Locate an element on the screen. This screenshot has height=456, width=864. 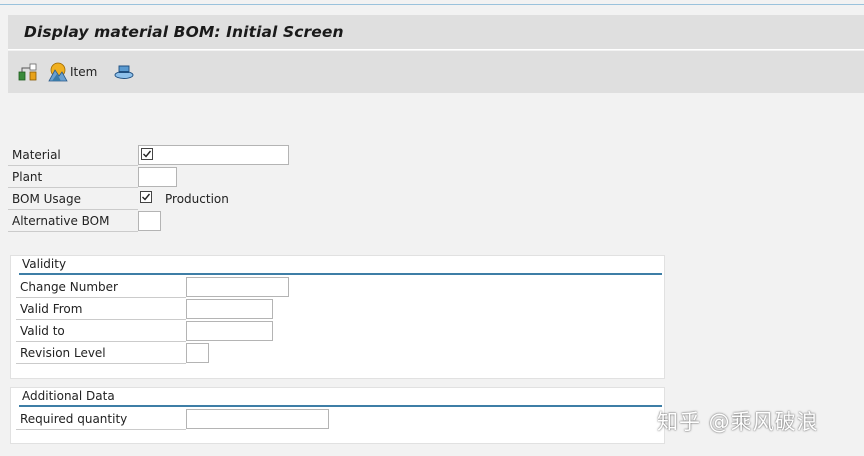
plant-input is located at coordinates (157, 177).